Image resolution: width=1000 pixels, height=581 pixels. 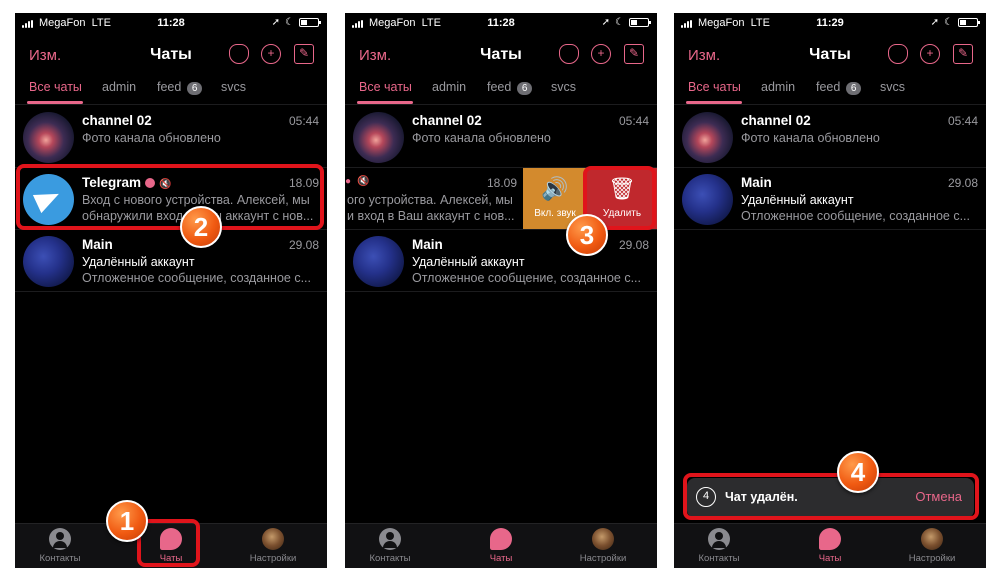 I want to click on step-marker-1: 1, so click(x=127, y=521).